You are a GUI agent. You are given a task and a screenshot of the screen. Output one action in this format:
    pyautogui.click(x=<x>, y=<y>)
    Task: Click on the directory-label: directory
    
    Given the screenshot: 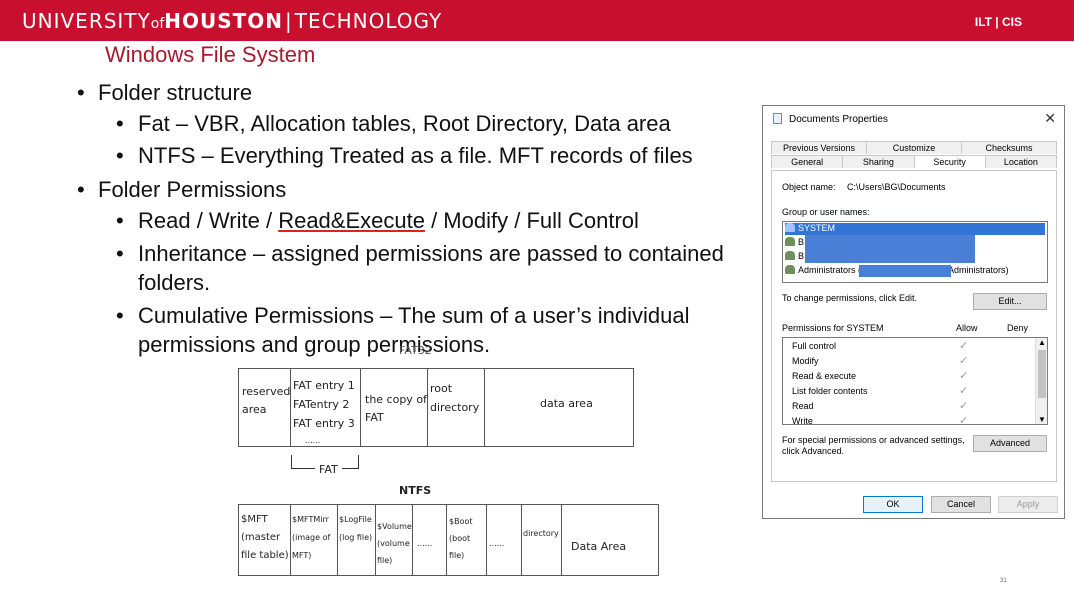 What is the action you would take?
    pyautogui.click(x=541, y=533)
    